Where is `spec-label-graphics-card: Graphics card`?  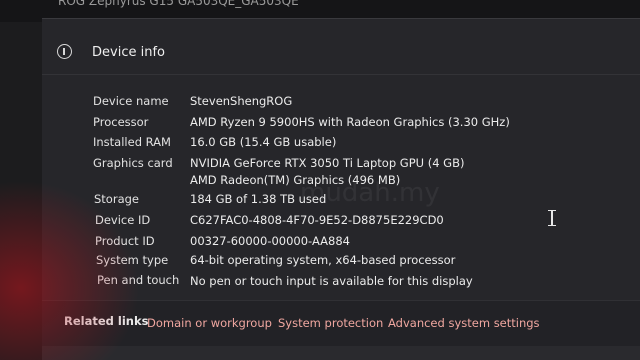
spec-label-graphics-card: Graphics card is located at coordinates (133, 163).